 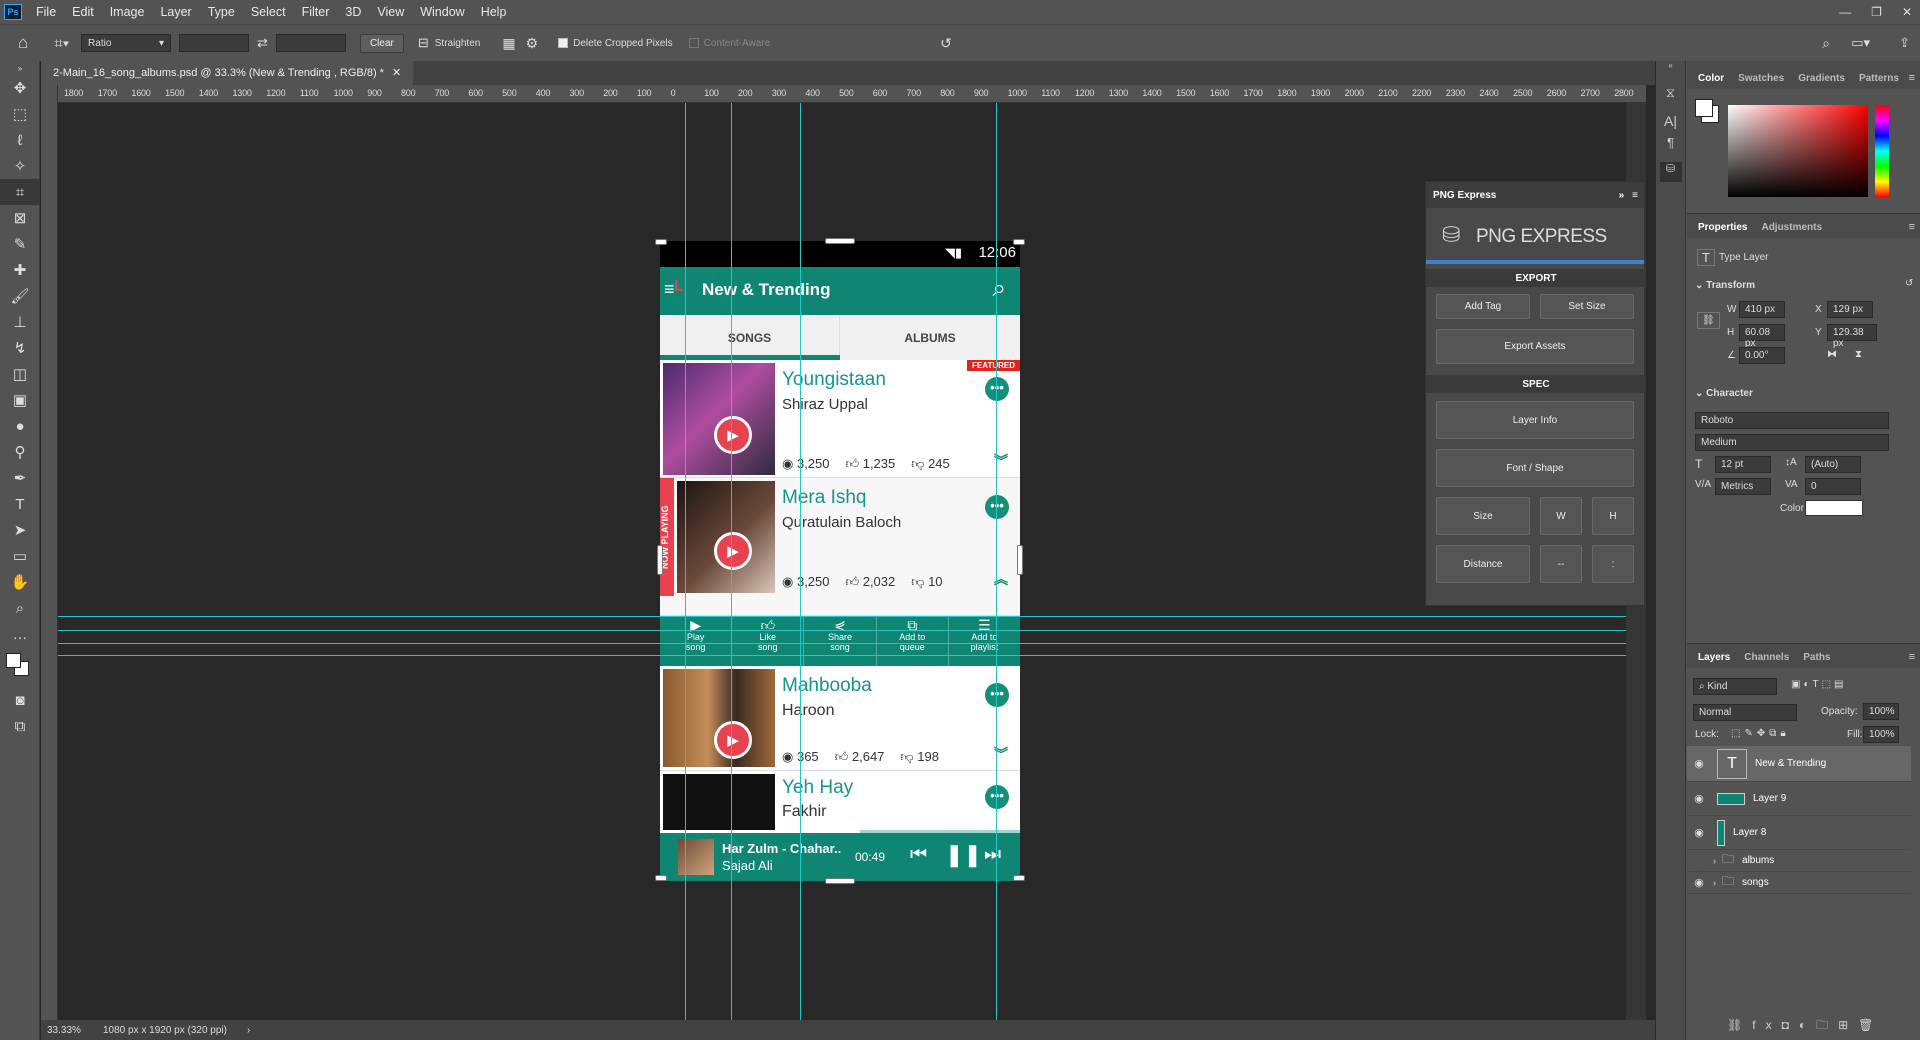 What do you see at coordinates (262, 43) in the screenshot?
I see `swap-icon: ⇄` at bounding box center [262, 43].